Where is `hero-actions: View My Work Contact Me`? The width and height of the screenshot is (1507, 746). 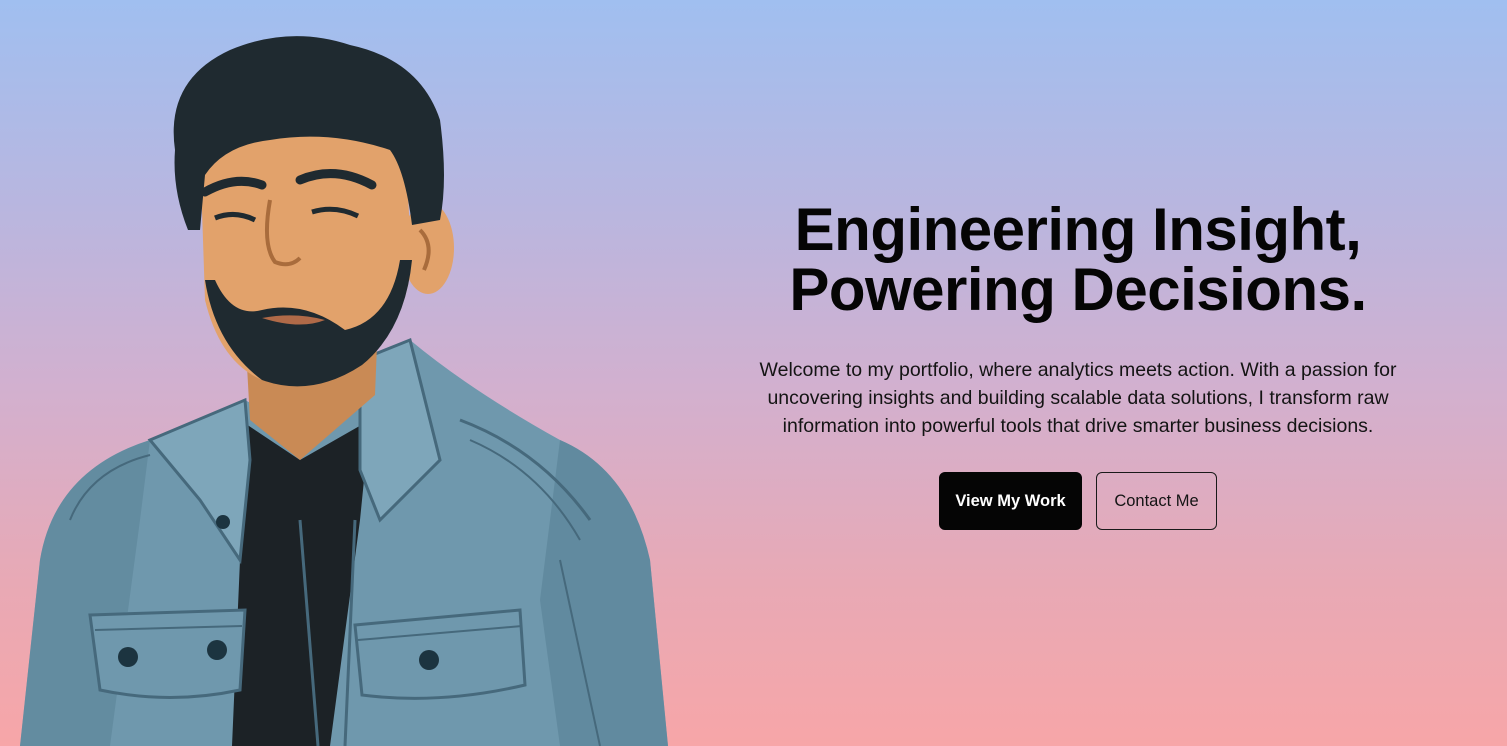
hero-actions: View My Work Contact Me is located at coordinates (1078, 501).